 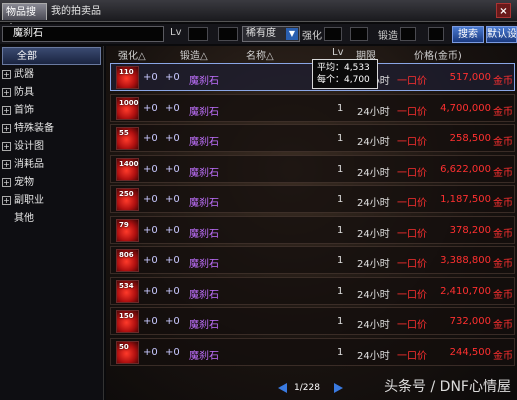 What do you see at coordinates (438, 54) in the screenshot?
I see `header-price: 价格(金币)` at bounding box center [438, 54].